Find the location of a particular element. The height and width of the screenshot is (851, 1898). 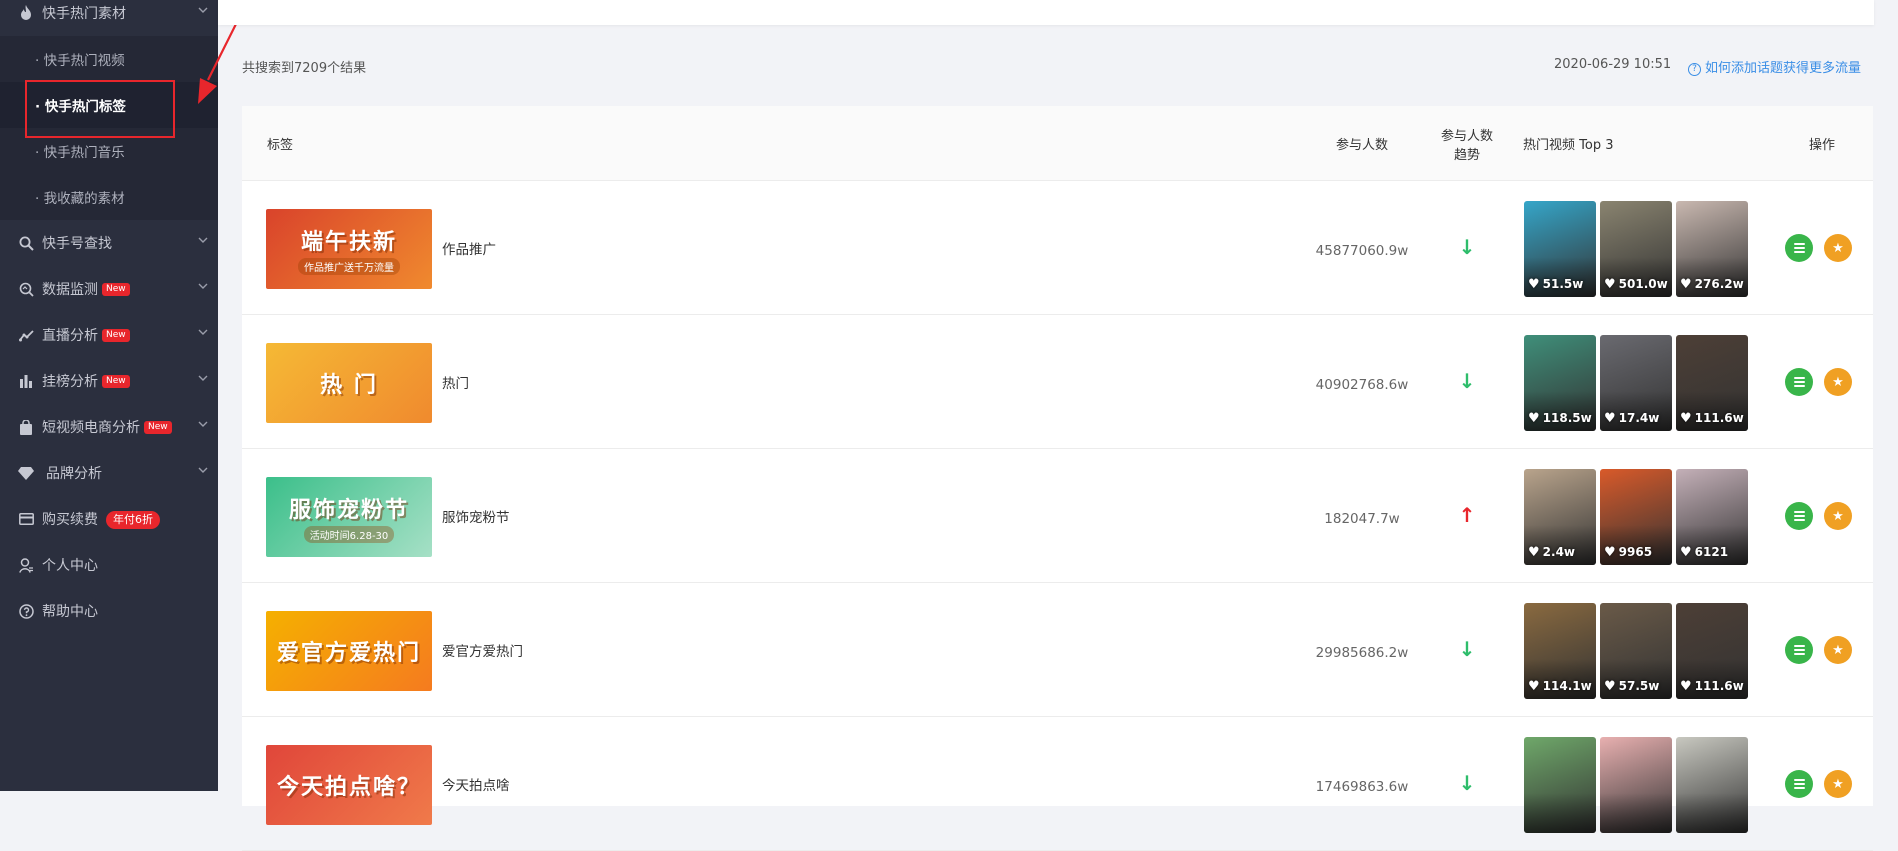

thumb-text: 今天拍点啥？ is located at coordinates (348, 787).